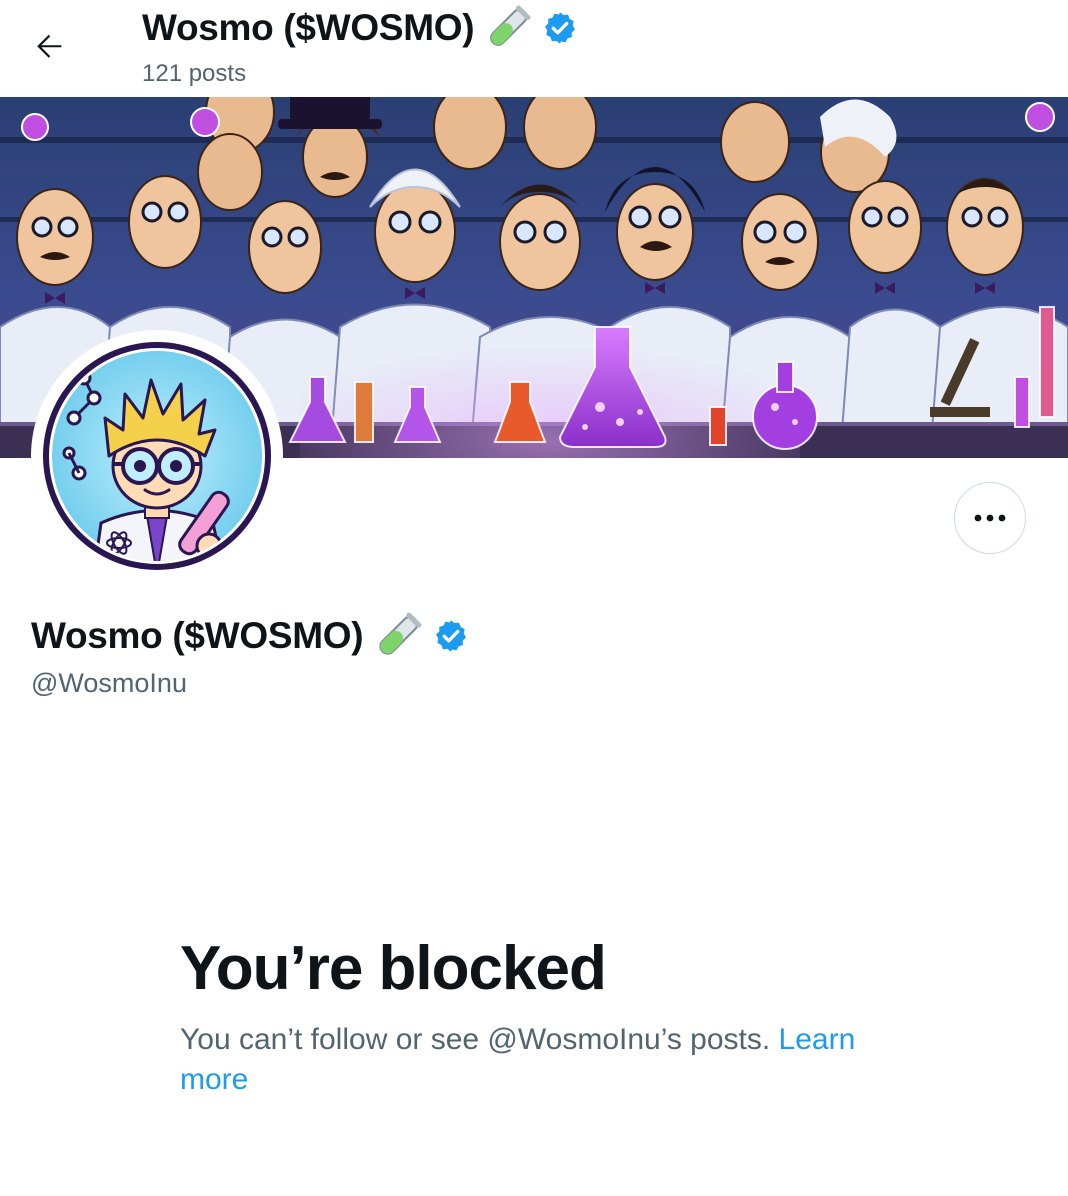  What do you see at coordinates (308, 27) in the screenshot?
I see `header-title: Wosmo ($WOSMO)` at bounding box center [308, 27].